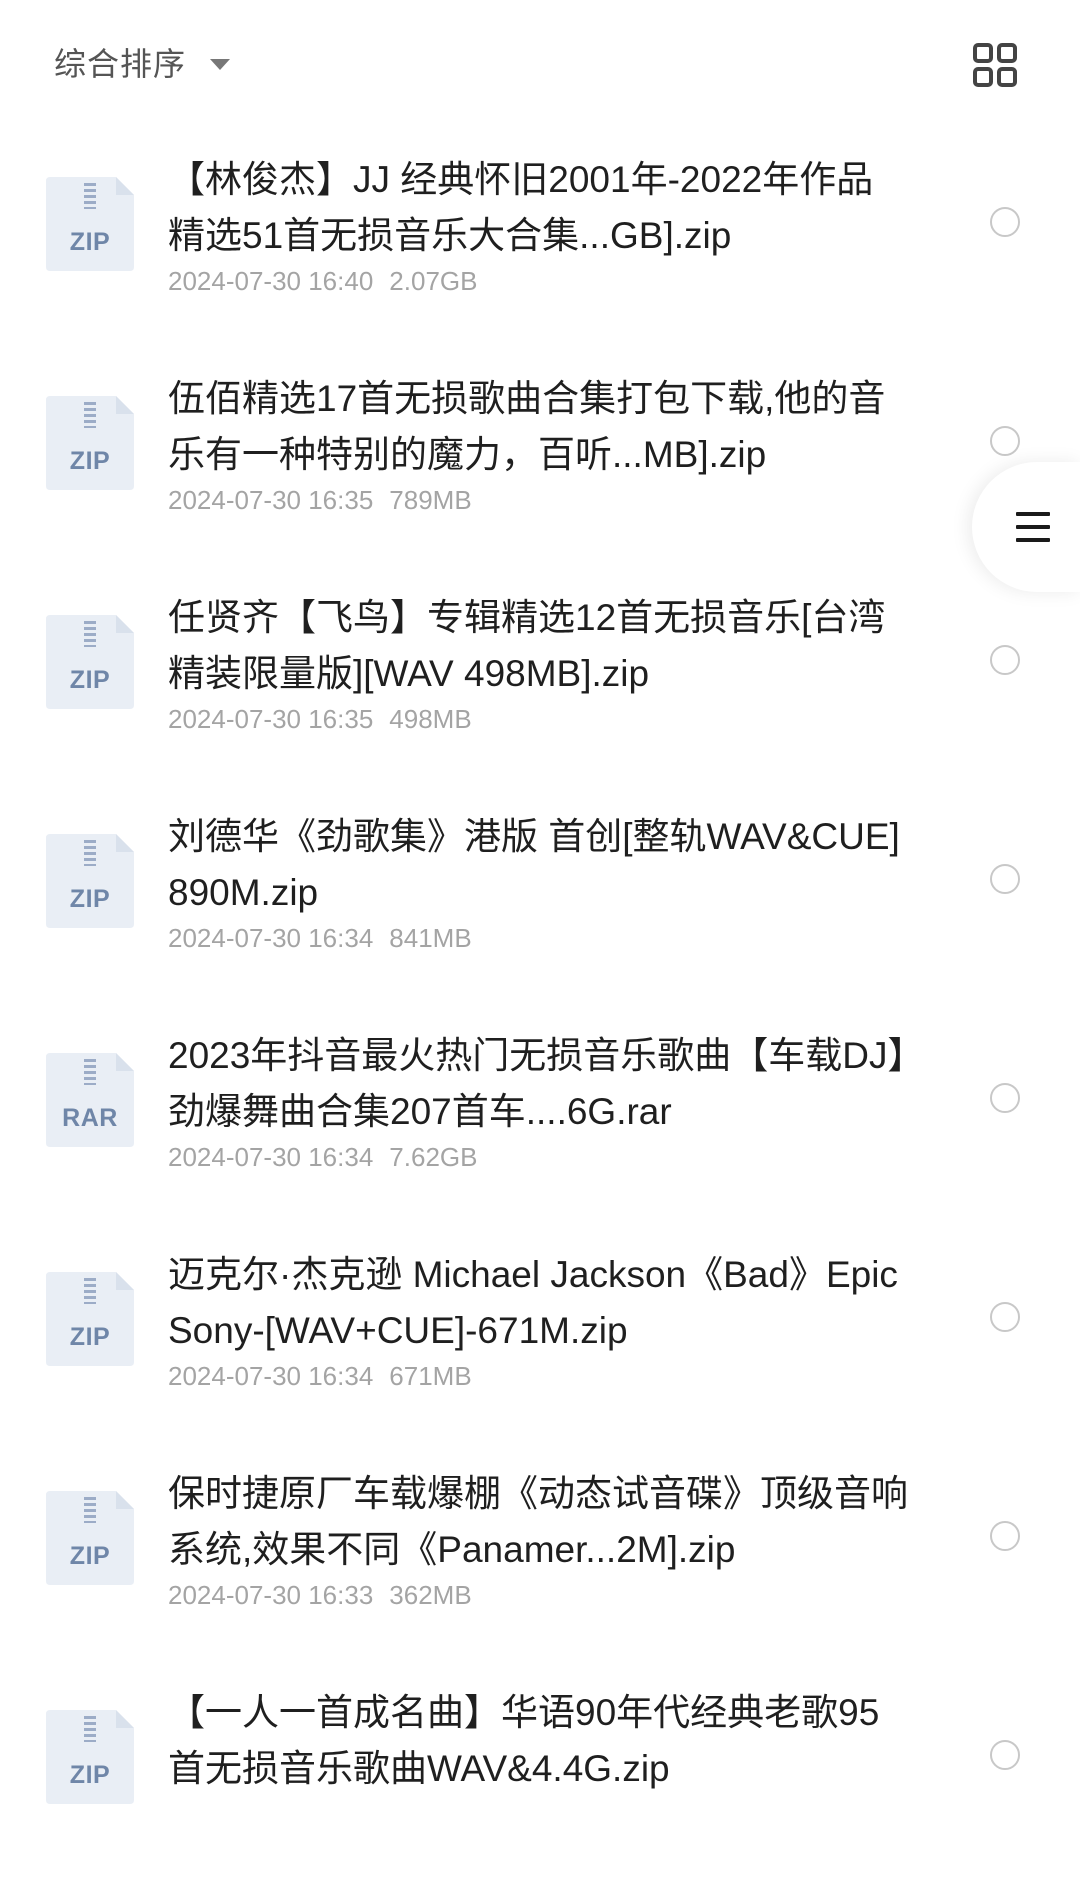  Describe the element at coordinates (430, 500) in the screenshot. I see `file-size: 789MB` at that location.